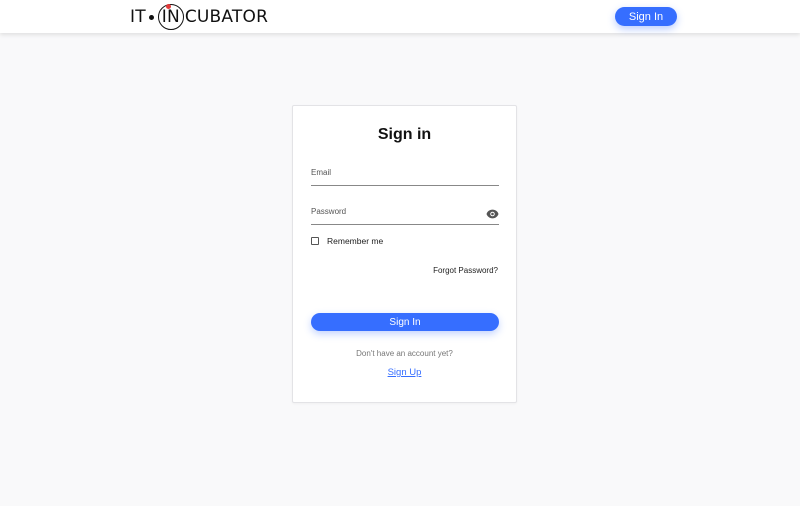 This screenshot has height=506, width=800. What do you see at coordinates (405, 176) in the screenshot?
I see `email-field: Email` at bounding box center [405, 176].